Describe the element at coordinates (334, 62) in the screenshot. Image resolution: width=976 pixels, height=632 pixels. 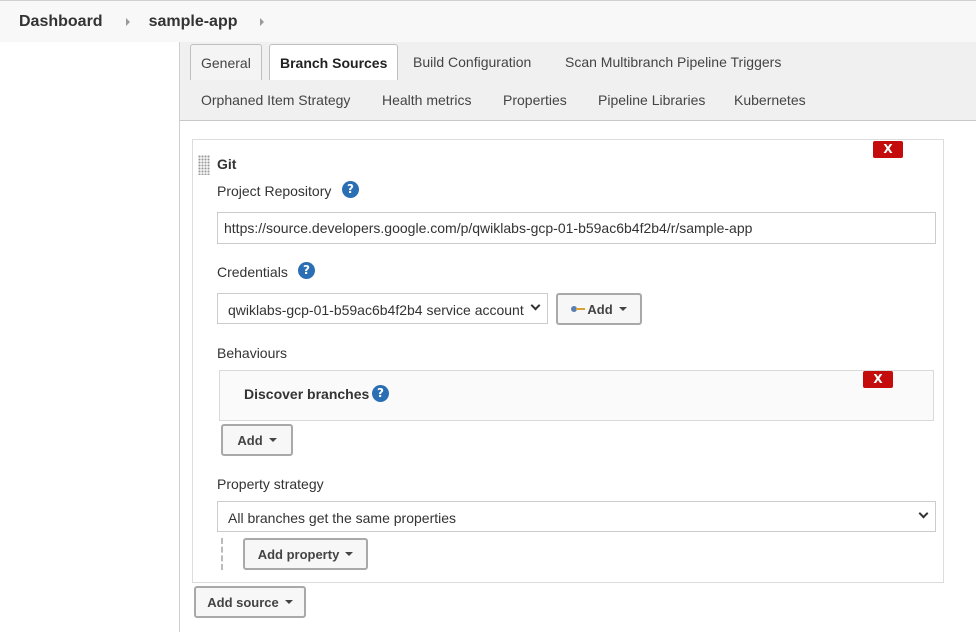
I see `tab-branch-sources: Branch Sources` at that location.